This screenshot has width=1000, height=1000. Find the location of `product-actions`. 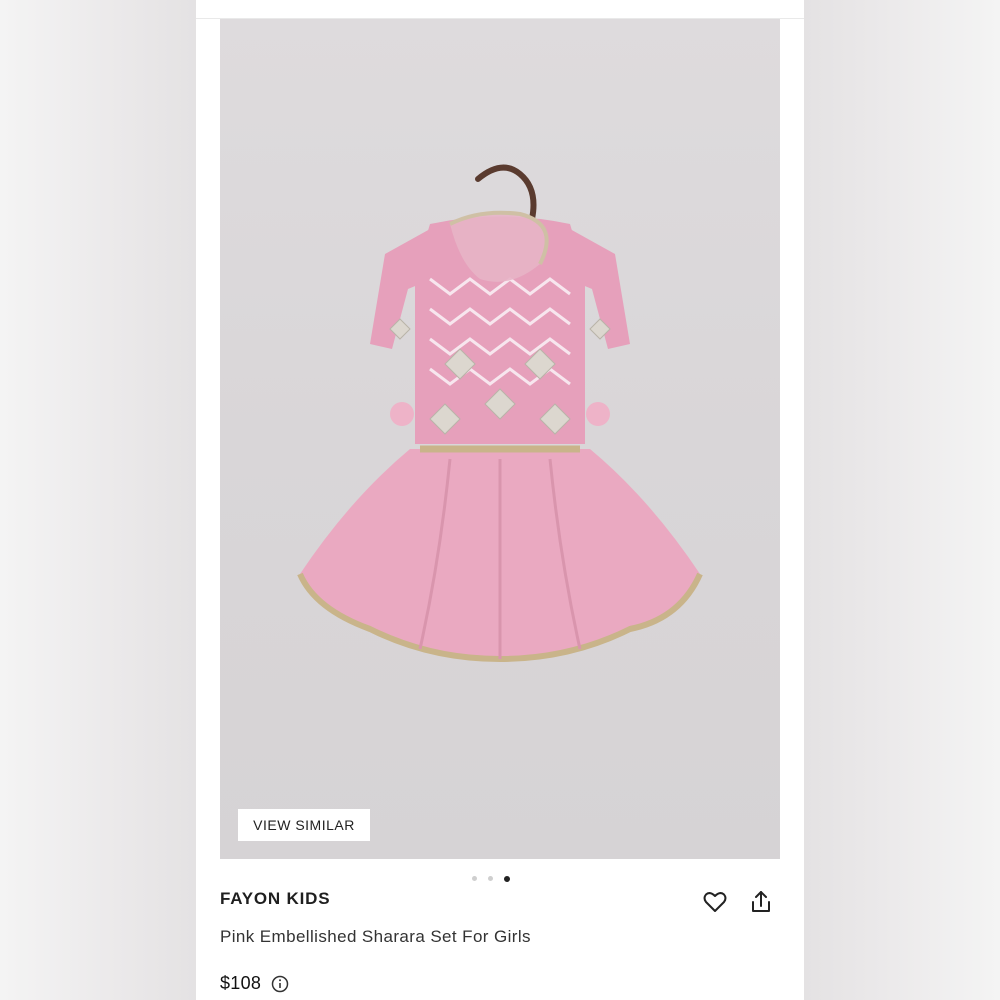

product-actions is located at coordinates (738, 902).